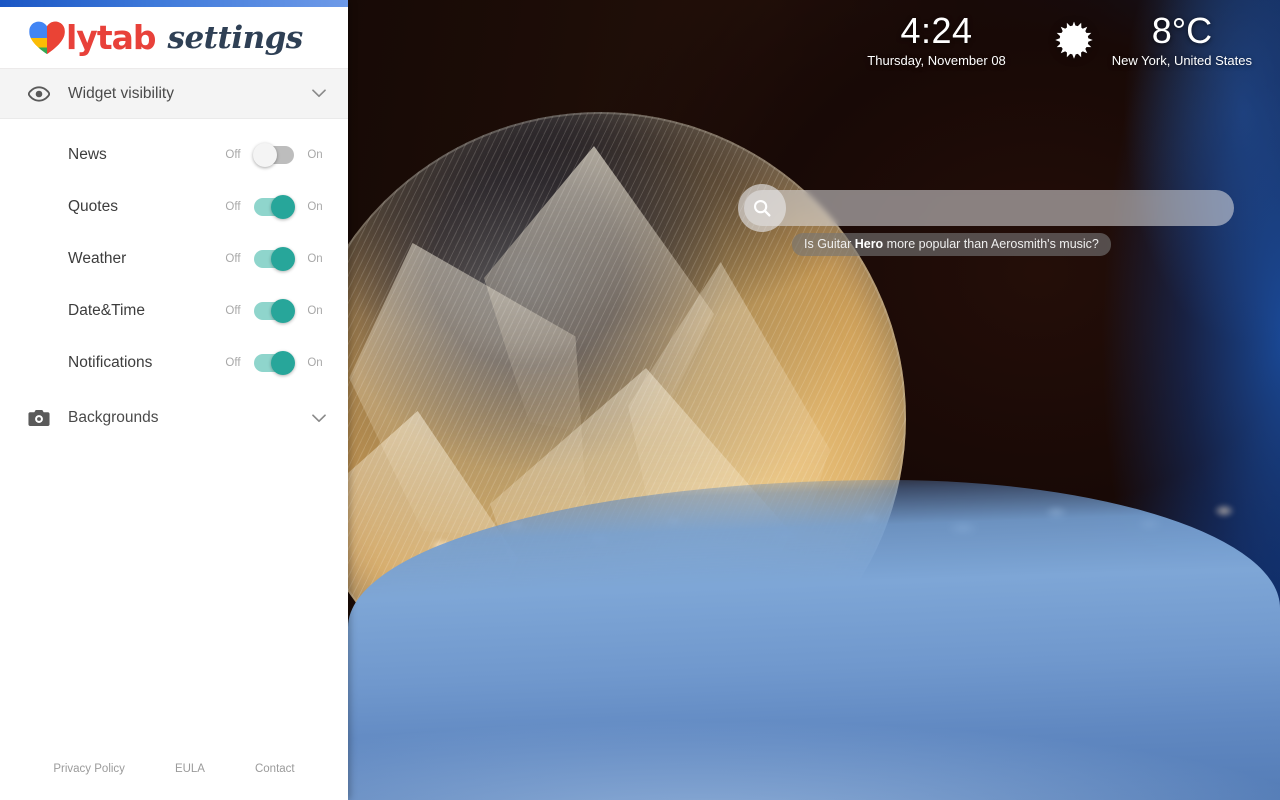 The height and width of the screenshot is (800, 1280). Describe the element at coordinates (174, 155) in the screenshot. I see `widget-toggle-row: News Off On` at that location.